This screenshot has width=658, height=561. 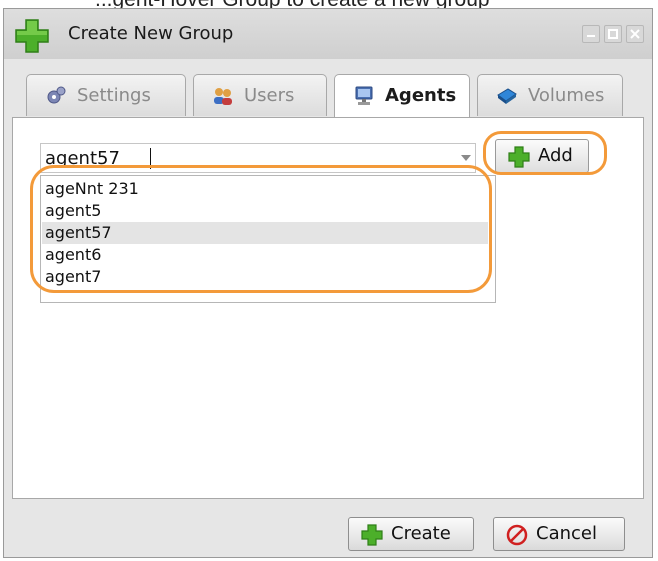 I want to click on tab-settings-label: Settings, so click(x=114, y=95).